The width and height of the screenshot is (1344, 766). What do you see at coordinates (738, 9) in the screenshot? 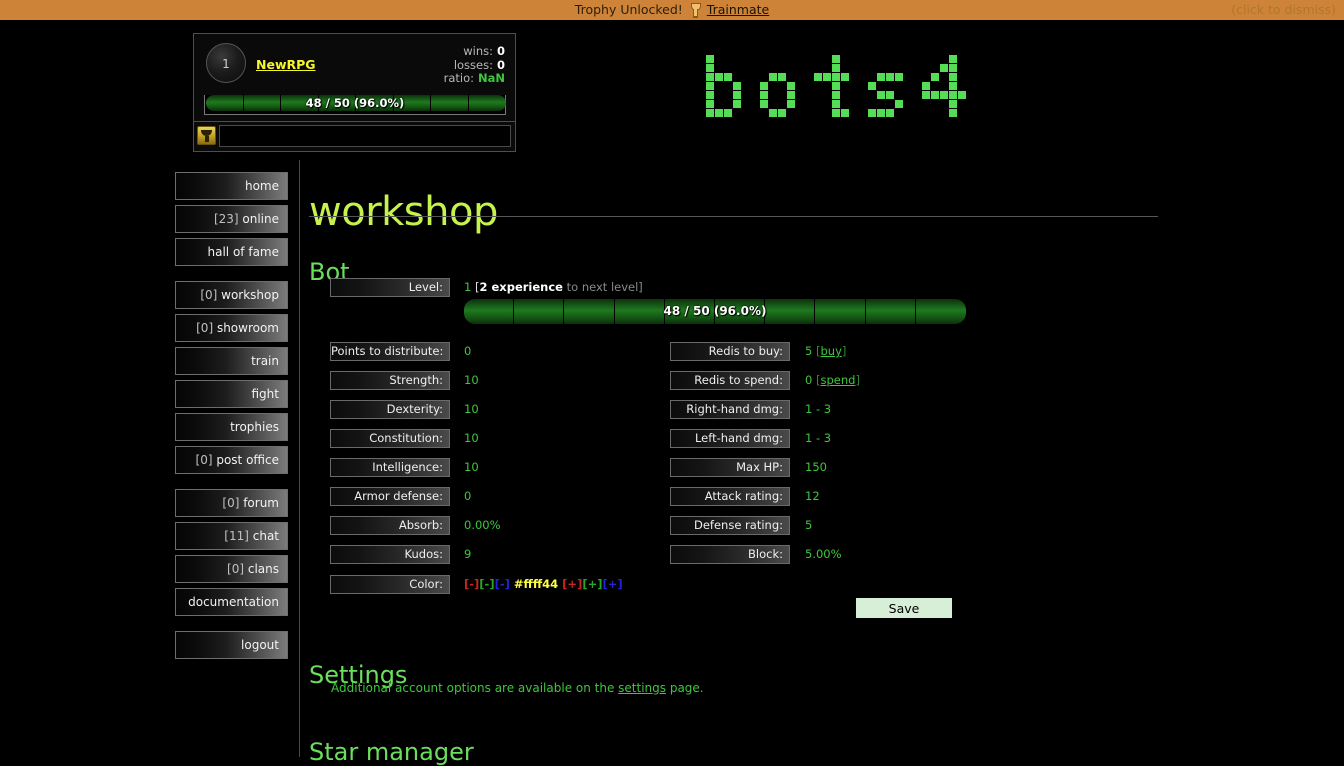
I see `trophy-name-link: Trainmate` at bounding box center [738, 9].